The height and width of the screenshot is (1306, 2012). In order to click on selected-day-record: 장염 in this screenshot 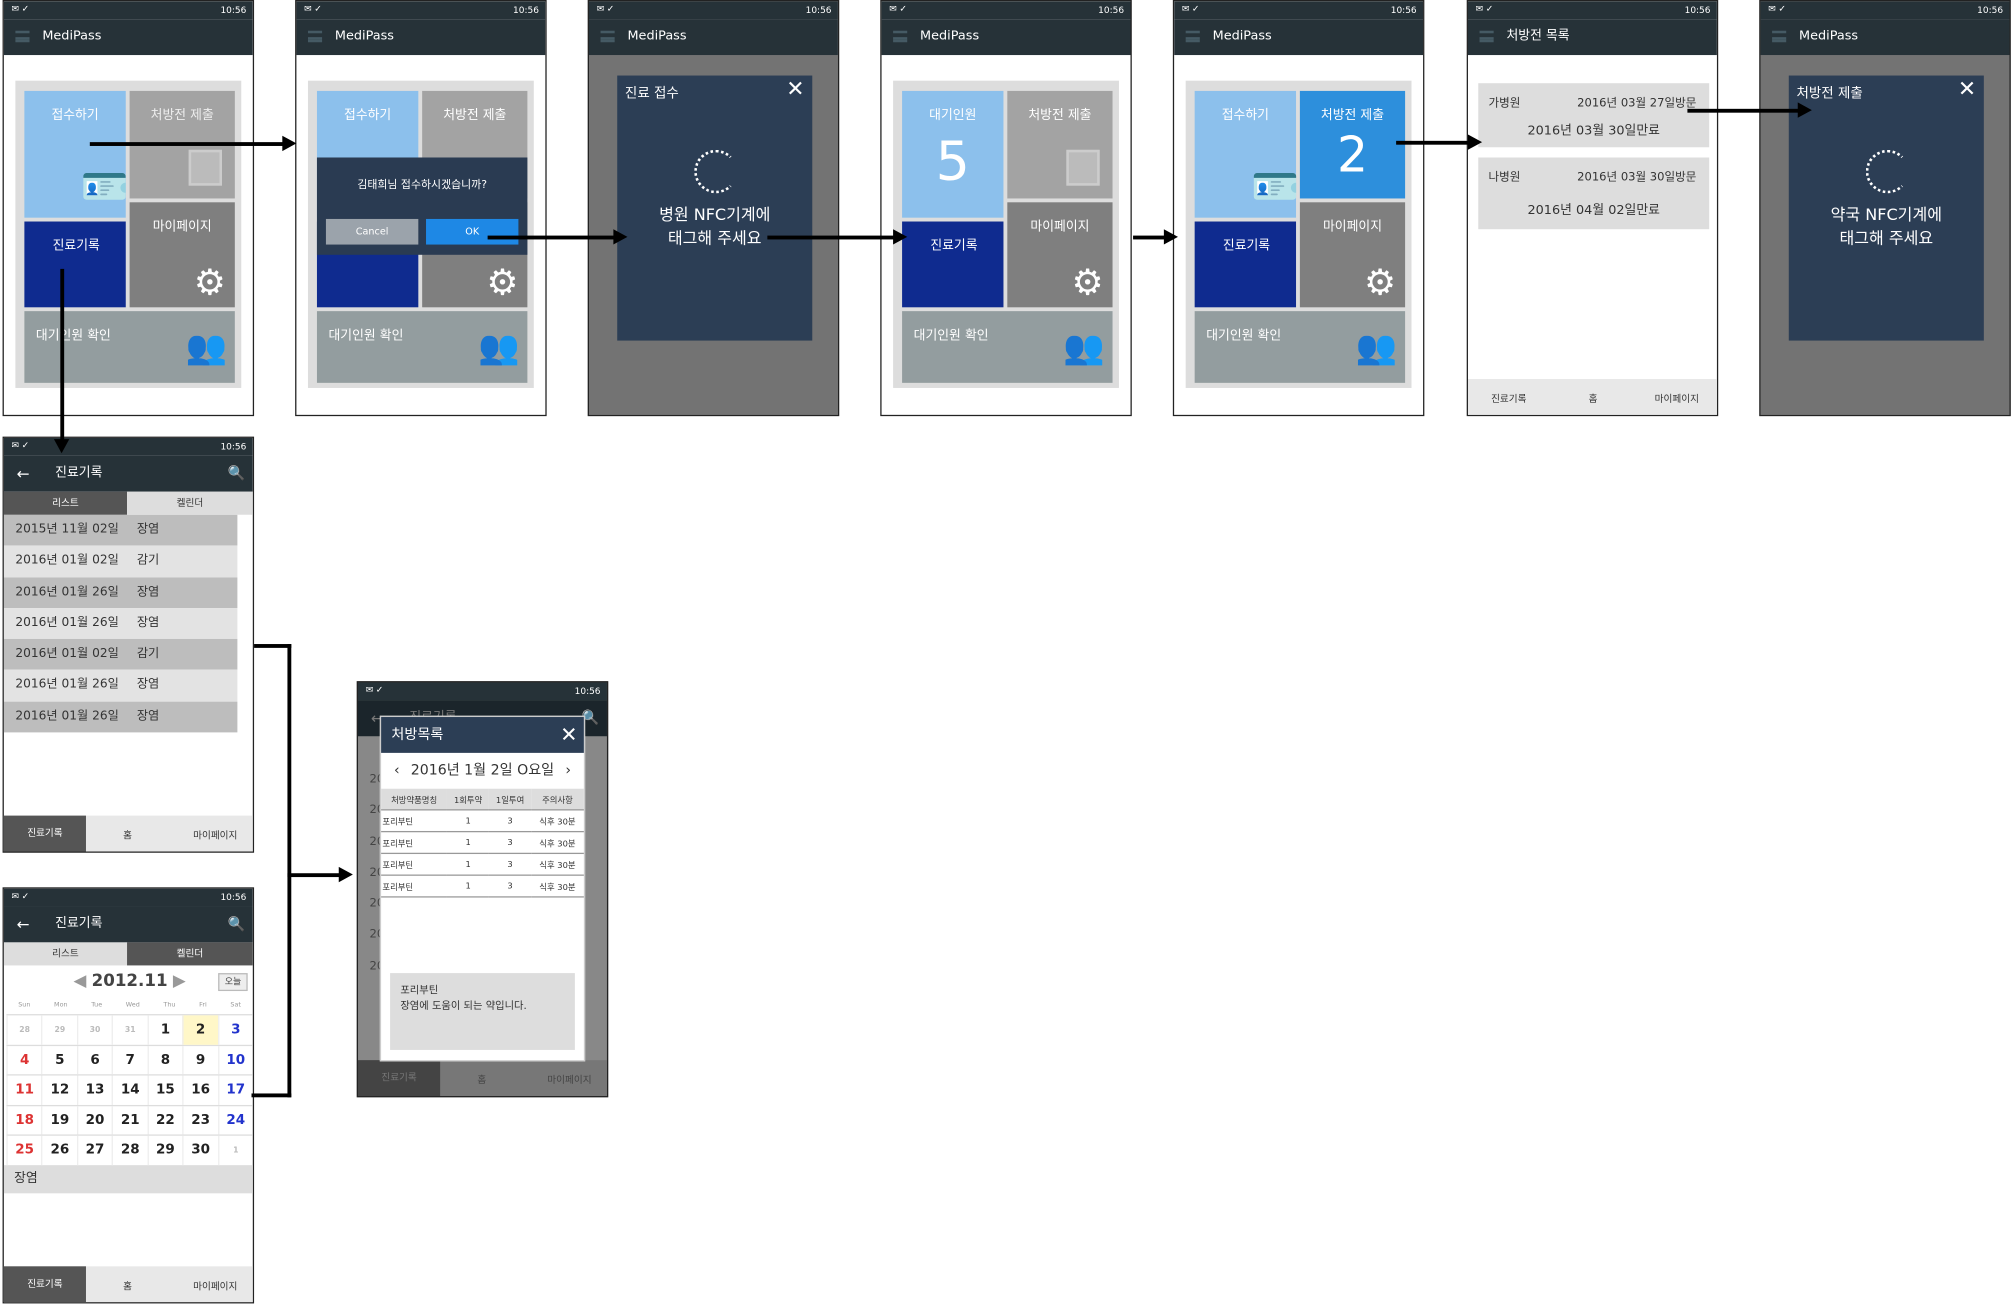, I will do `click(128, 1178)`.